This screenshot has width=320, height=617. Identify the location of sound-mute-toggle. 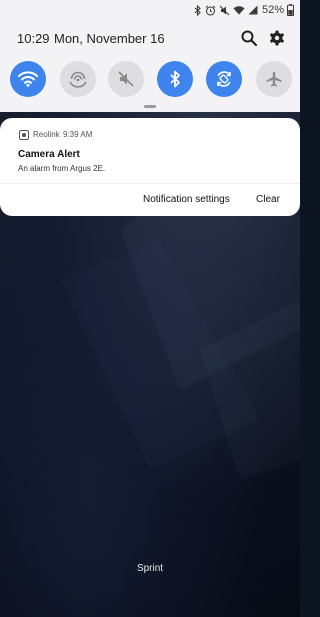
(126, 79).